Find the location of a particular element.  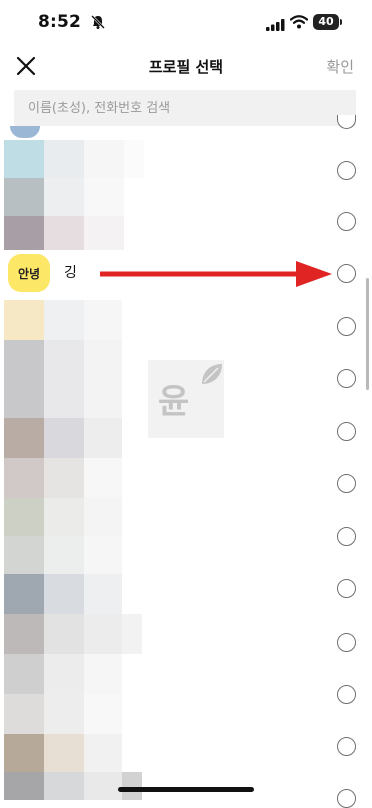

confirm-button: 확인 is located at coordinates (340, 66).